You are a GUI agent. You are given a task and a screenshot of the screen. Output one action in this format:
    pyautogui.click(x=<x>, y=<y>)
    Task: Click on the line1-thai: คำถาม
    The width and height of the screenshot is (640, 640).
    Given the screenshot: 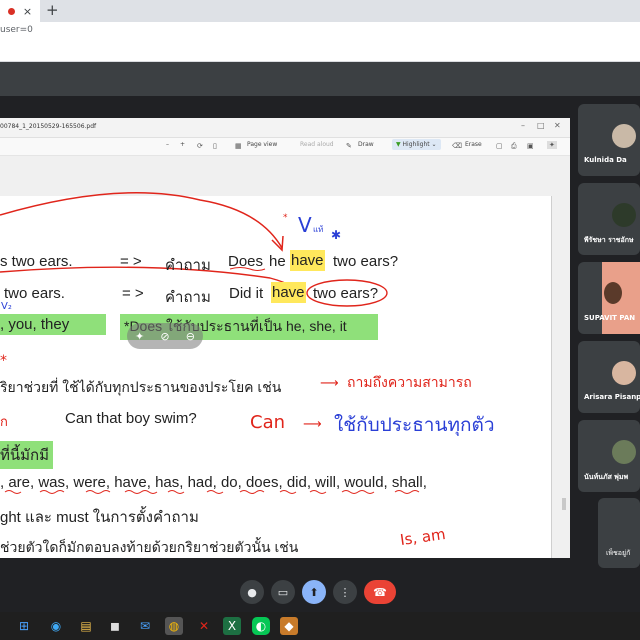 What is the action you would take?
    pyautogui.click(x=188, y=265)
    